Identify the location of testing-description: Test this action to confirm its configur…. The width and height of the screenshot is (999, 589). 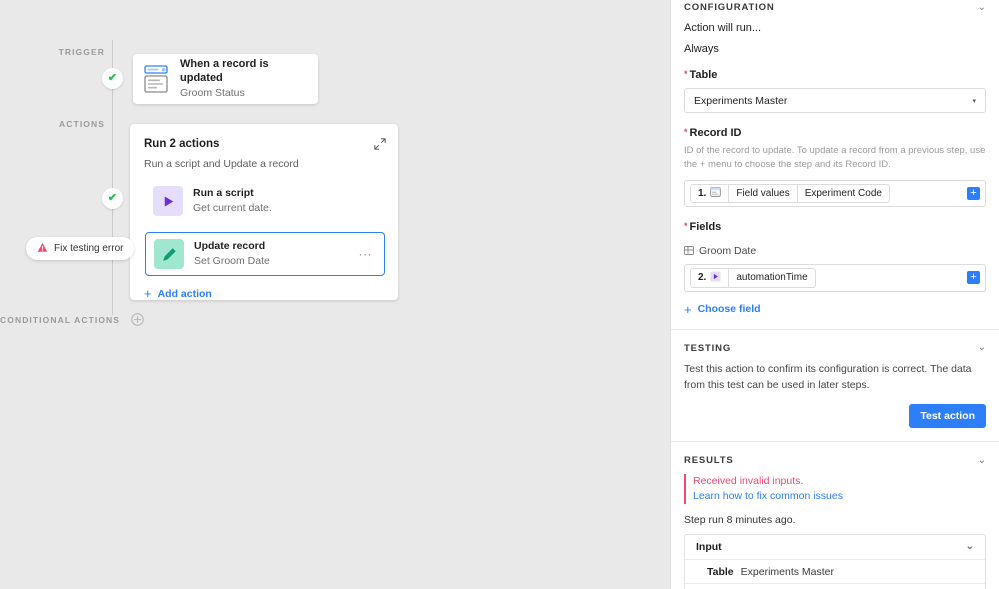
(828, 376).